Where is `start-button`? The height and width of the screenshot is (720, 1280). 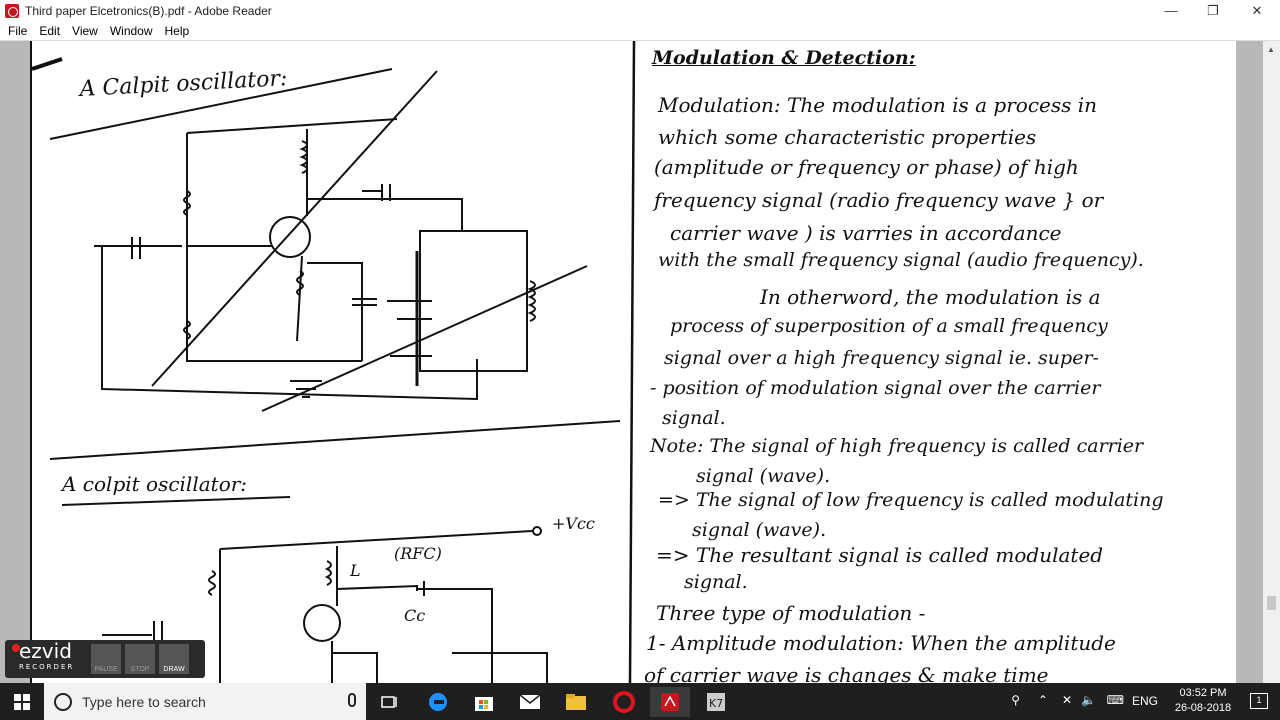
start-button is located at coordinates (22, 701).